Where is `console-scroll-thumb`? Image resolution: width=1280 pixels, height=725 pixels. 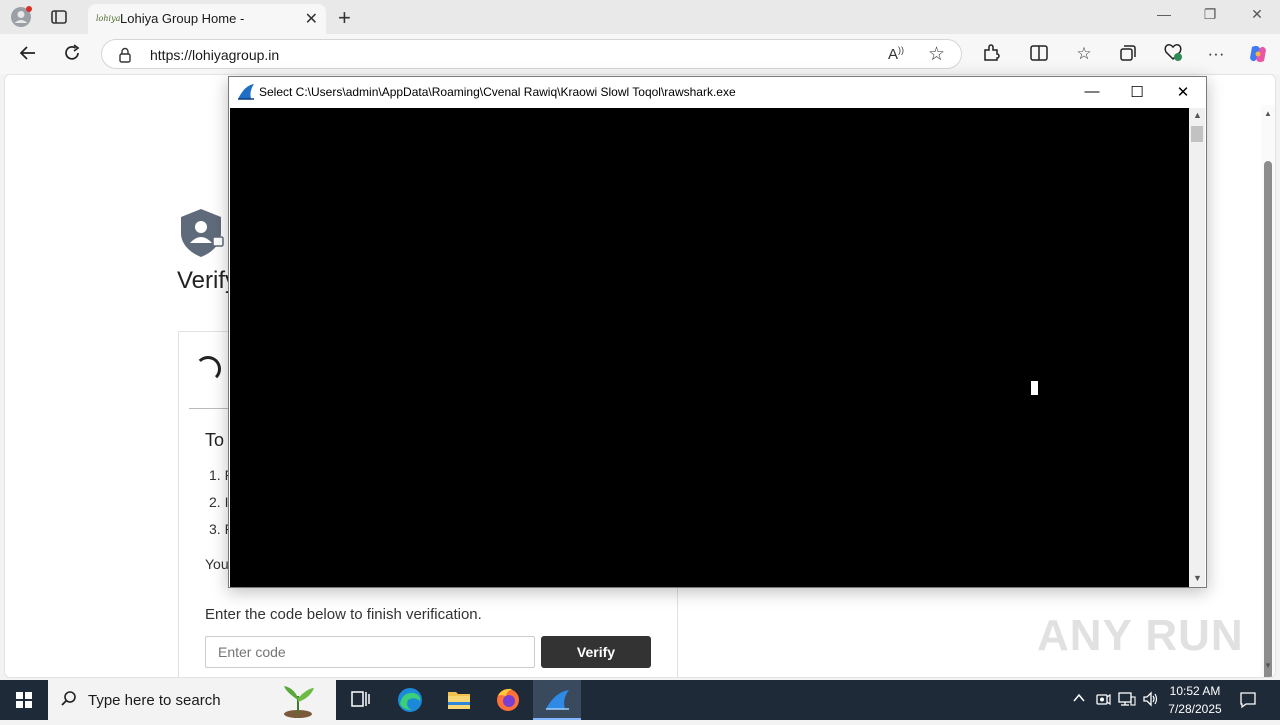
console-scroll-thumb is located at coordinates (1197, 134).